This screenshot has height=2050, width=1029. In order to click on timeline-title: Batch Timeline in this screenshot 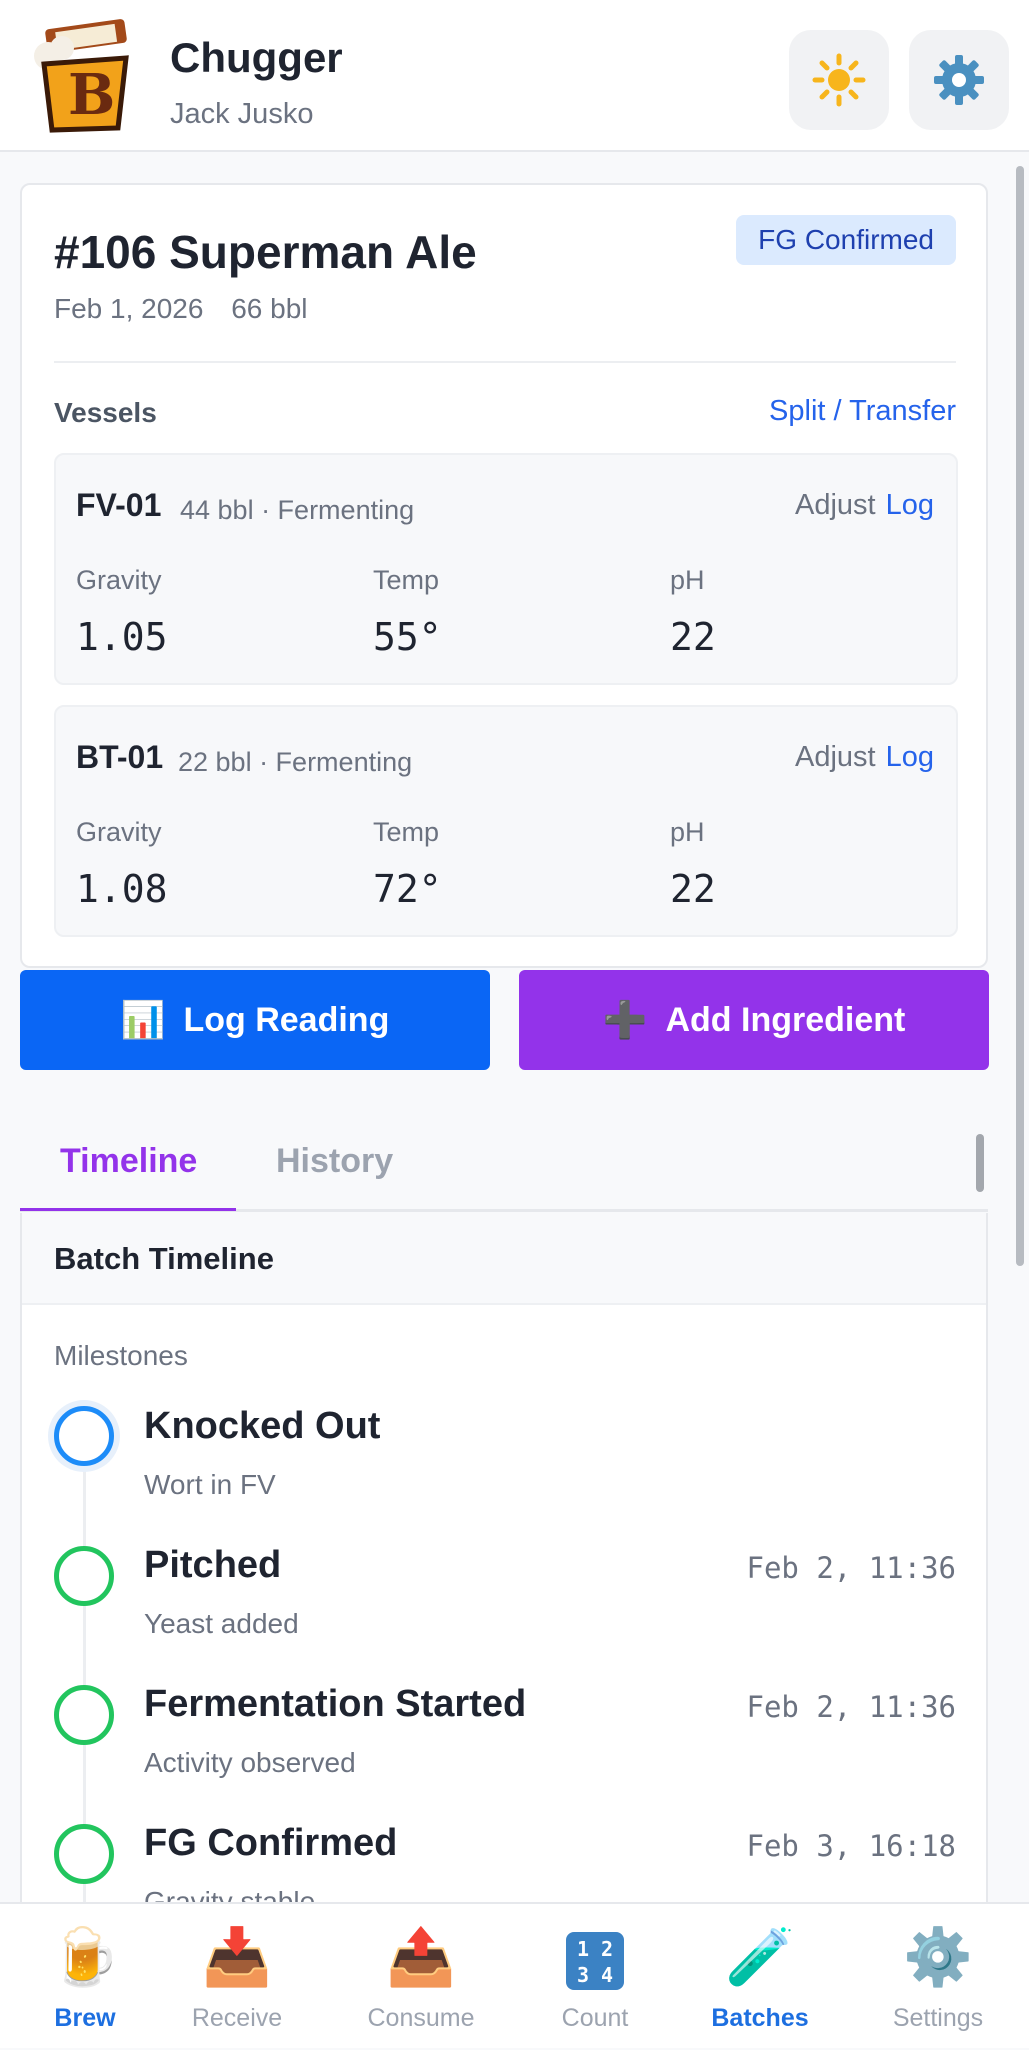, I will do `click(164, 1258)`.